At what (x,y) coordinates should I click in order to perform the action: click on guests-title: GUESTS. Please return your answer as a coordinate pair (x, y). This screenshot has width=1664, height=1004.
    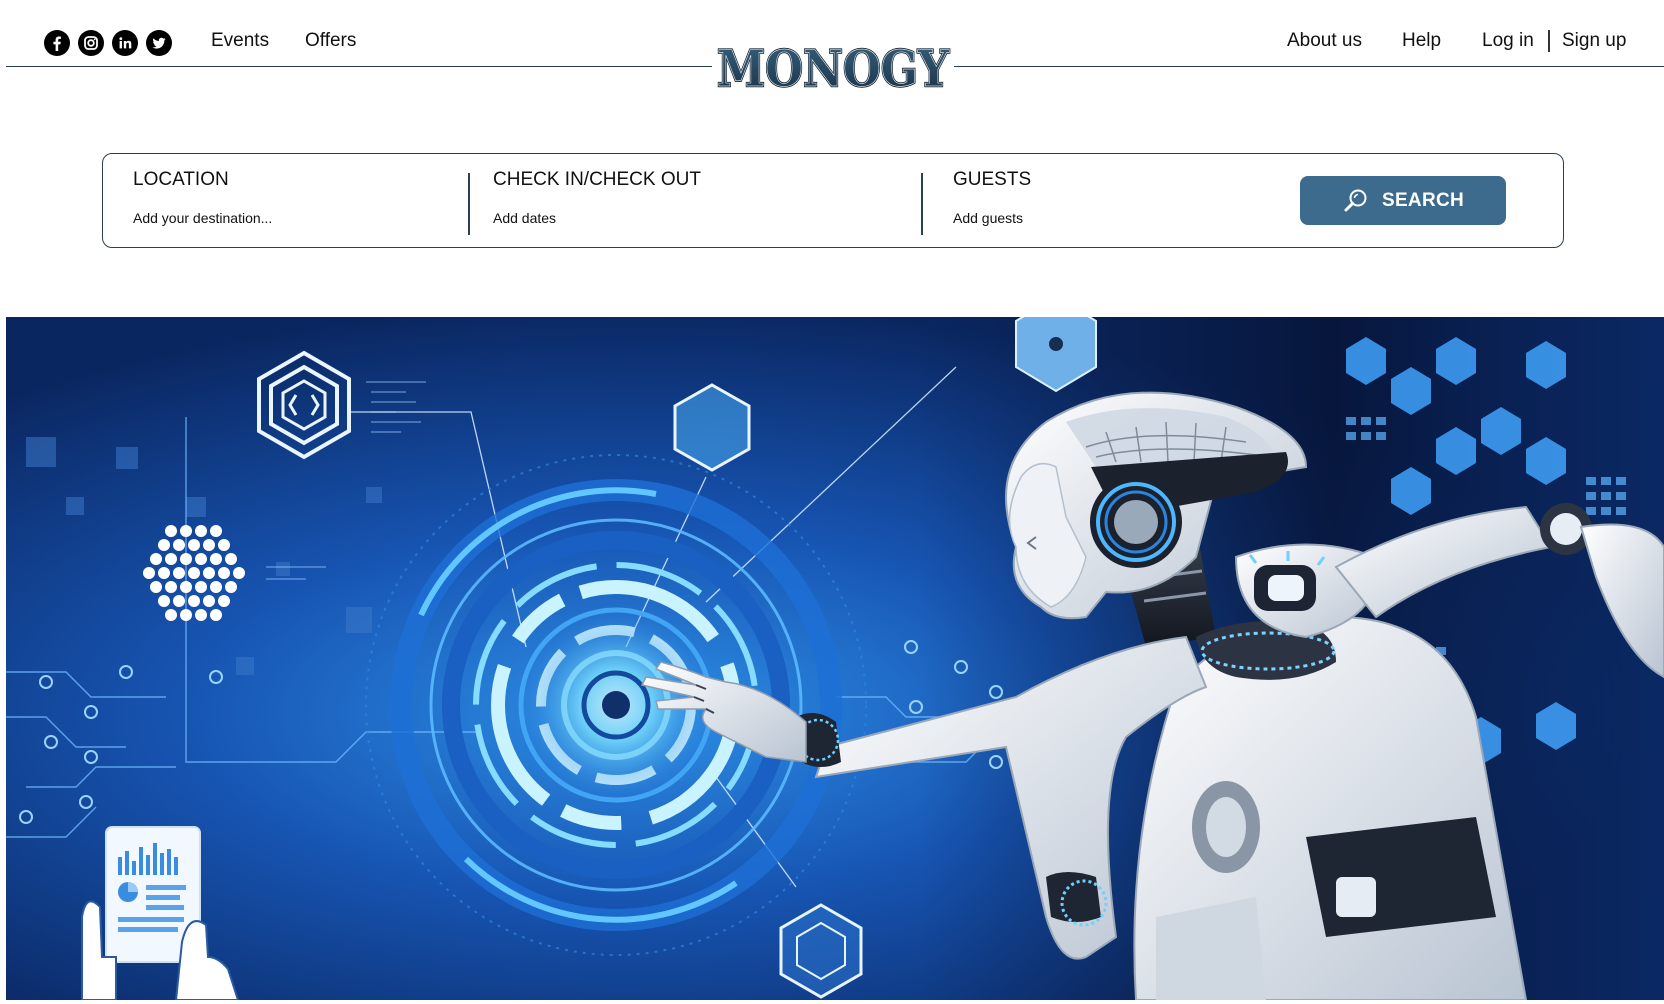
    Looking at the image, I should click on (992, 179).